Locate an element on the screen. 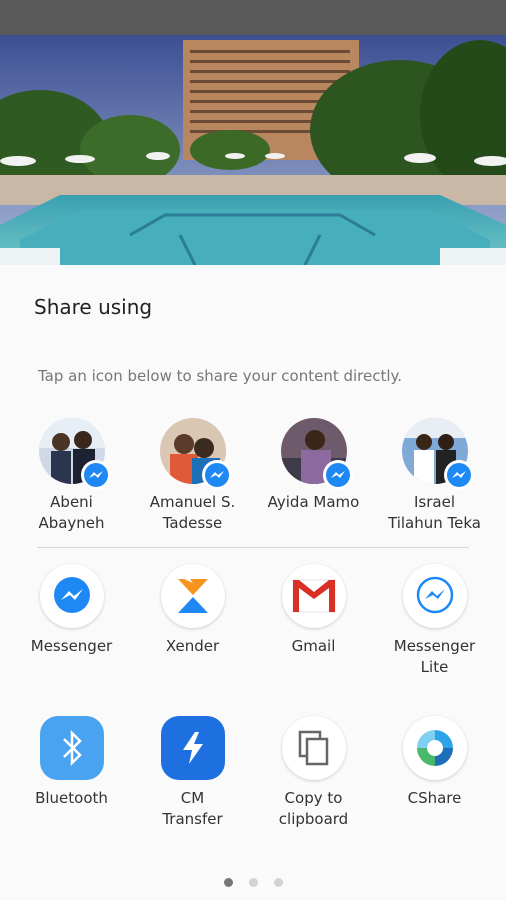  contact-name-line1: Ayida Mamo is located at coordinates (313, 502).